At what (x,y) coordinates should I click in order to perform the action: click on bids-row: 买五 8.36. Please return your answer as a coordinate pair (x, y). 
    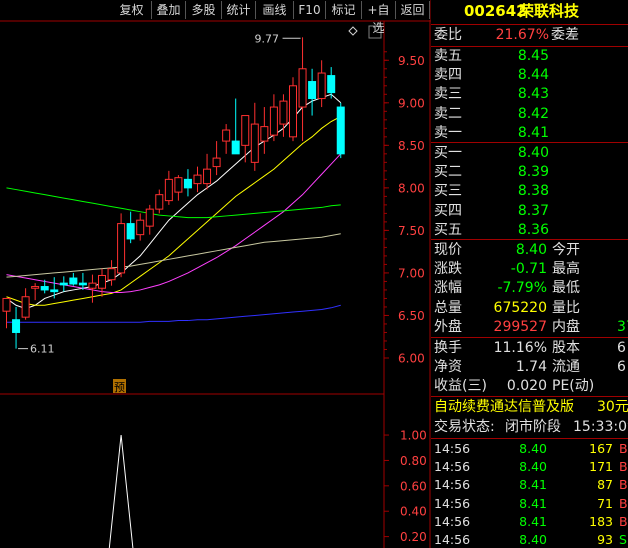
    Looking at the image, I should click on (529, 230).